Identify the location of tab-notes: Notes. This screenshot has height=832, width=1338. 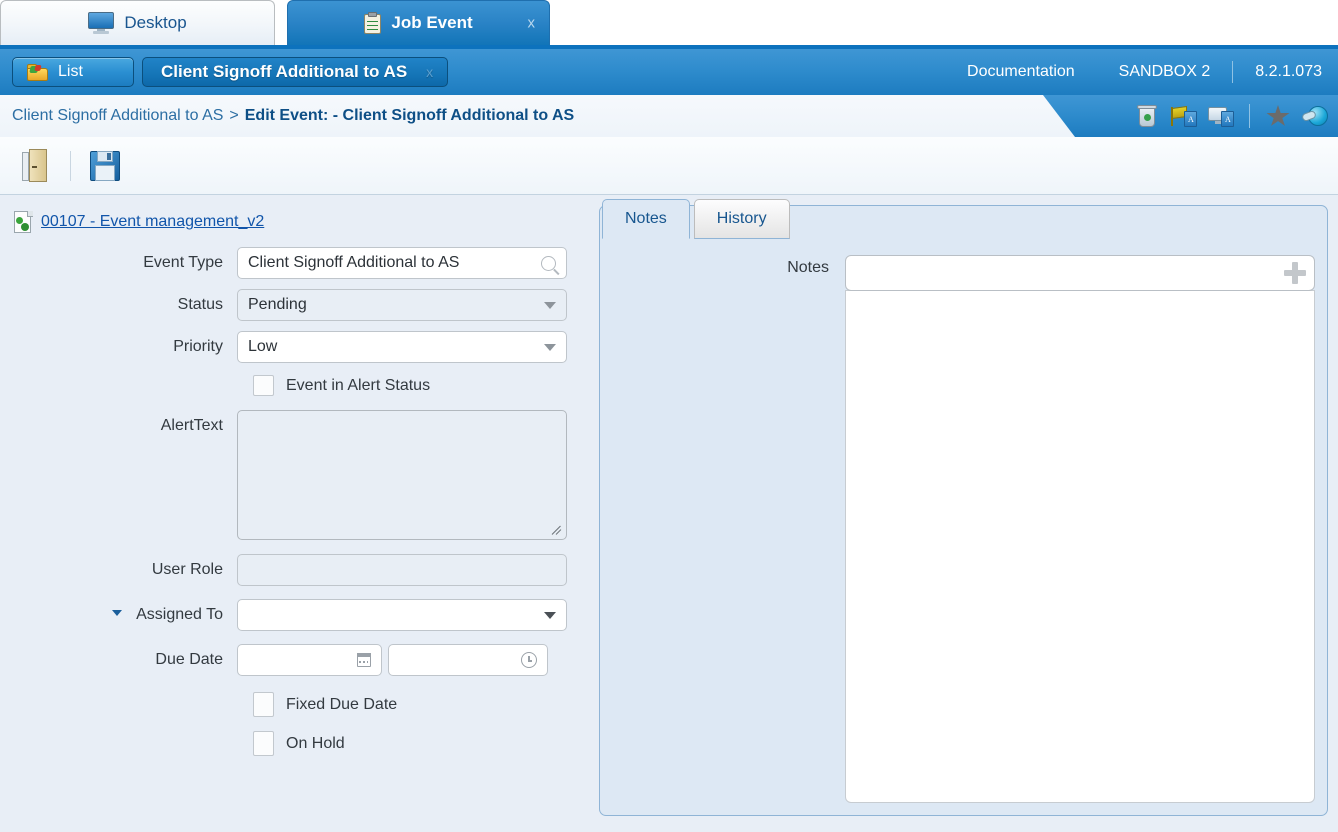
(646, 219).